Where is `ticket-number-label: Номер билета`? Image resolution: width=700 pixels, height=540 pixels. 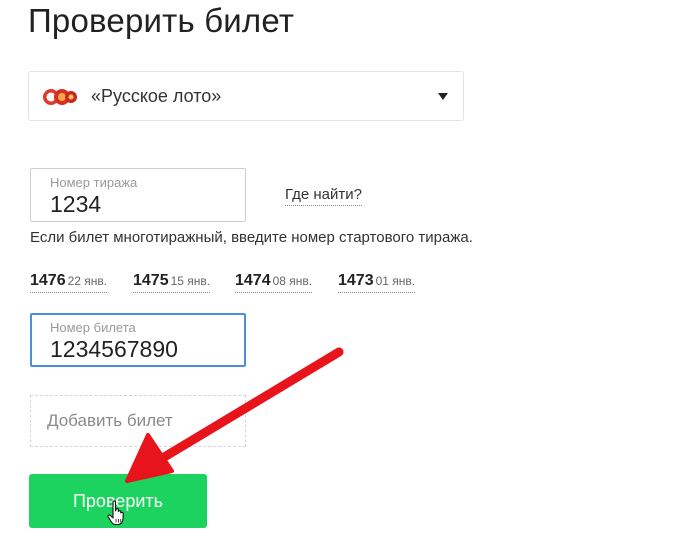 ticket-number-label: Номер билета is located at coordinates (93, 327).